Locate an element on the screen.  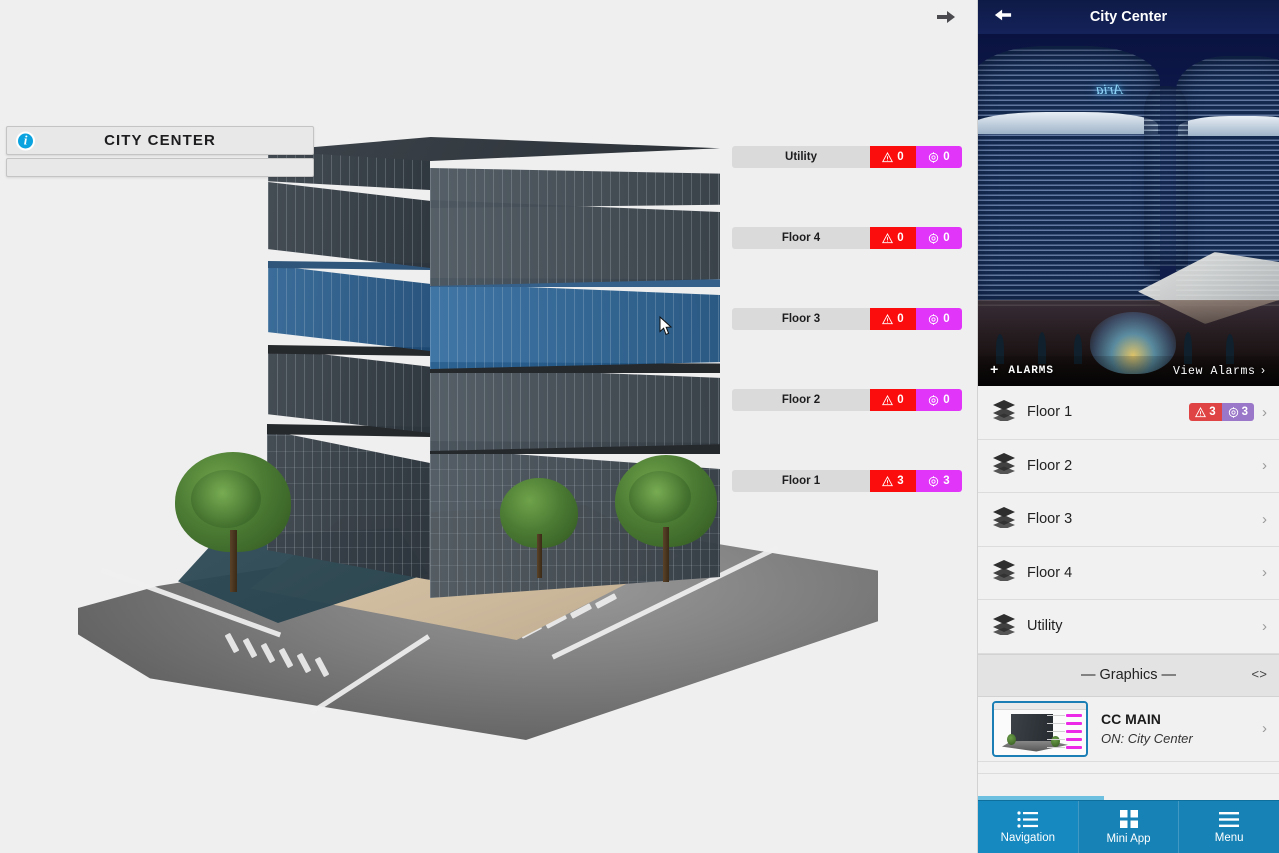
floor-legend-row-floor2: Floor 2 0 0 is located at coordinates (847, 400).